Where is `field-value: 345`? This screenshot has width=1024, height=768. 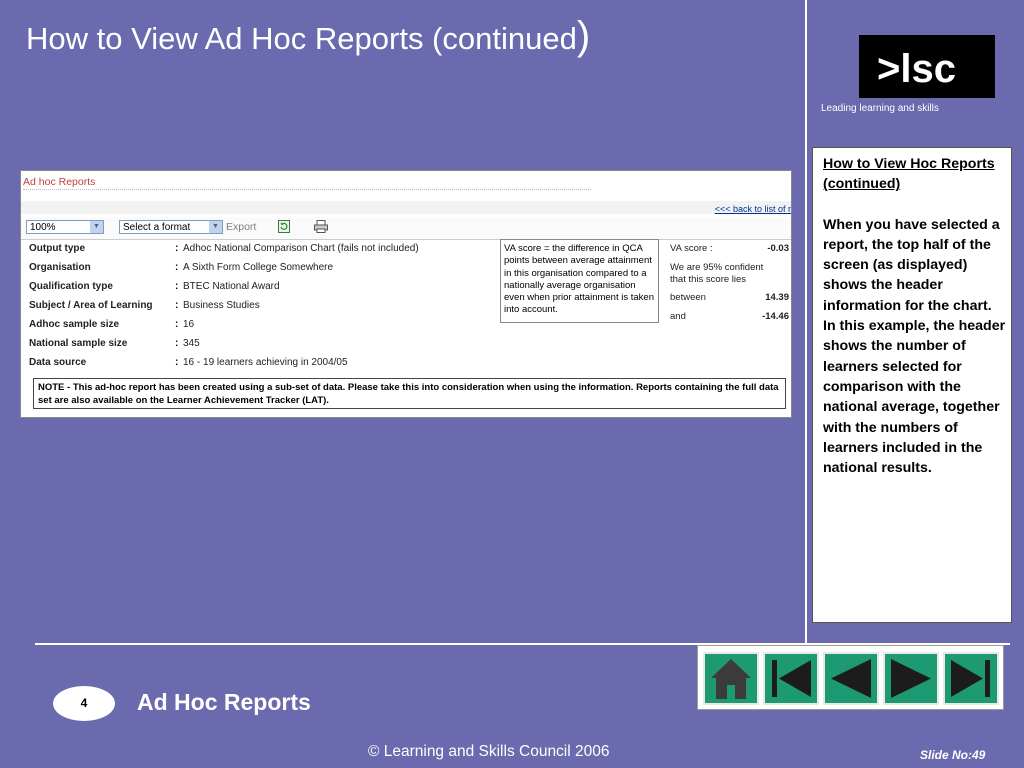
field-value: 345 is located at coordinates (191, 343).